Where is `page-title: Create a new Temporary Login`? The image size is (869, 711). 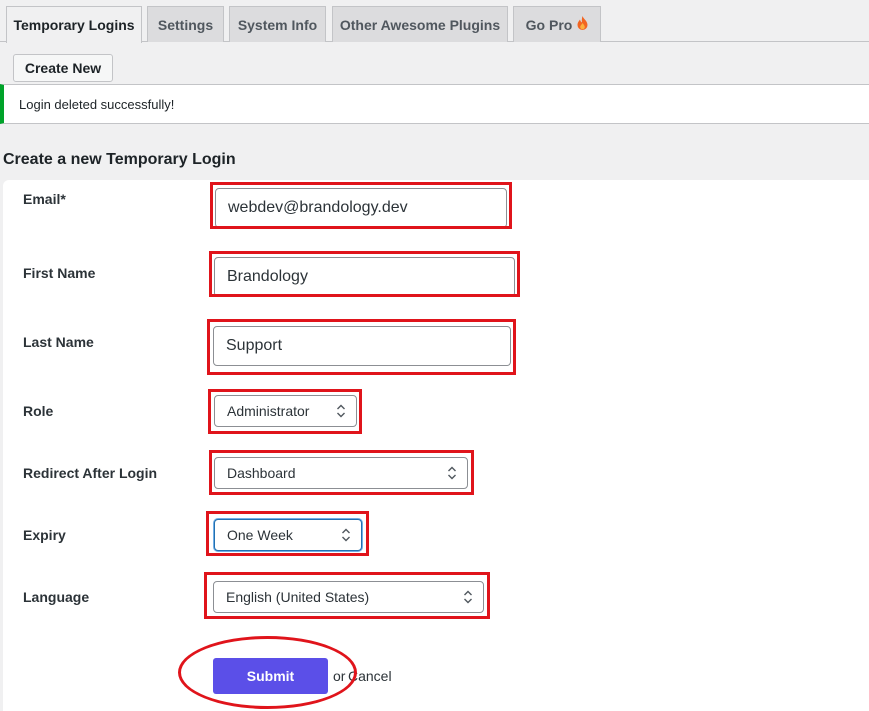
page-title: Create a new Temporary Login is located at coordinates (119, 159).